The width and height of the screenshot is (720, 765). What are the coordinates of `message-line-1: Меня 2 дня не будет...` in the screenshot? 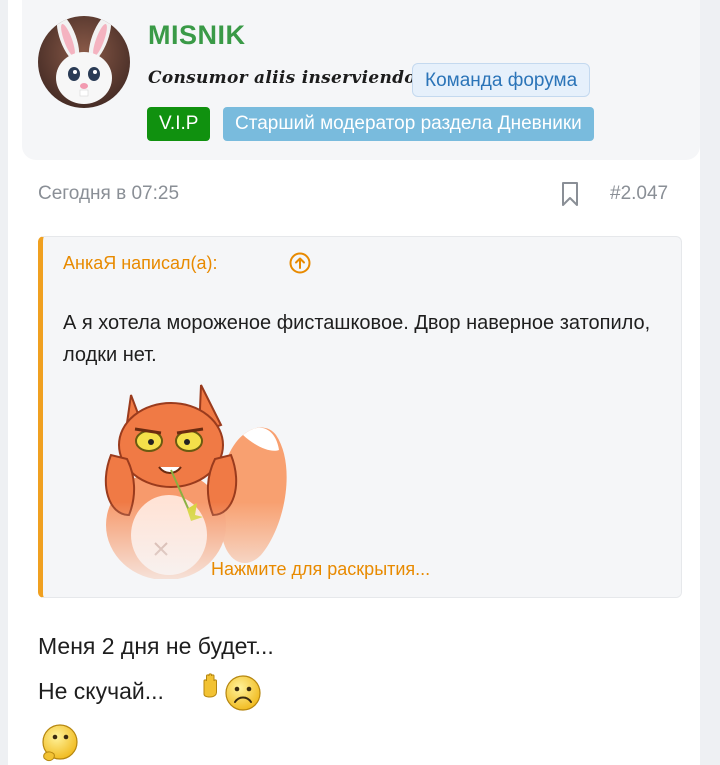 It's located at (156, 646).